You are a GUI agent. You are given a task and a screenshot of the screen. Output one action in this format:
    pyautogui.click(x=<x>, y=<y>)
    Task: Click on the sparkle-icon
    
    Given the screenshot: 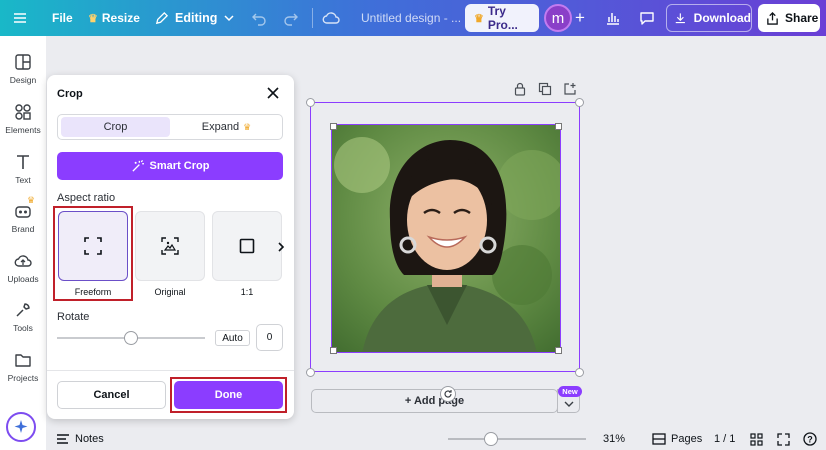 What is the action you would take?
    pyautogui.click(x=21, y=426)
    